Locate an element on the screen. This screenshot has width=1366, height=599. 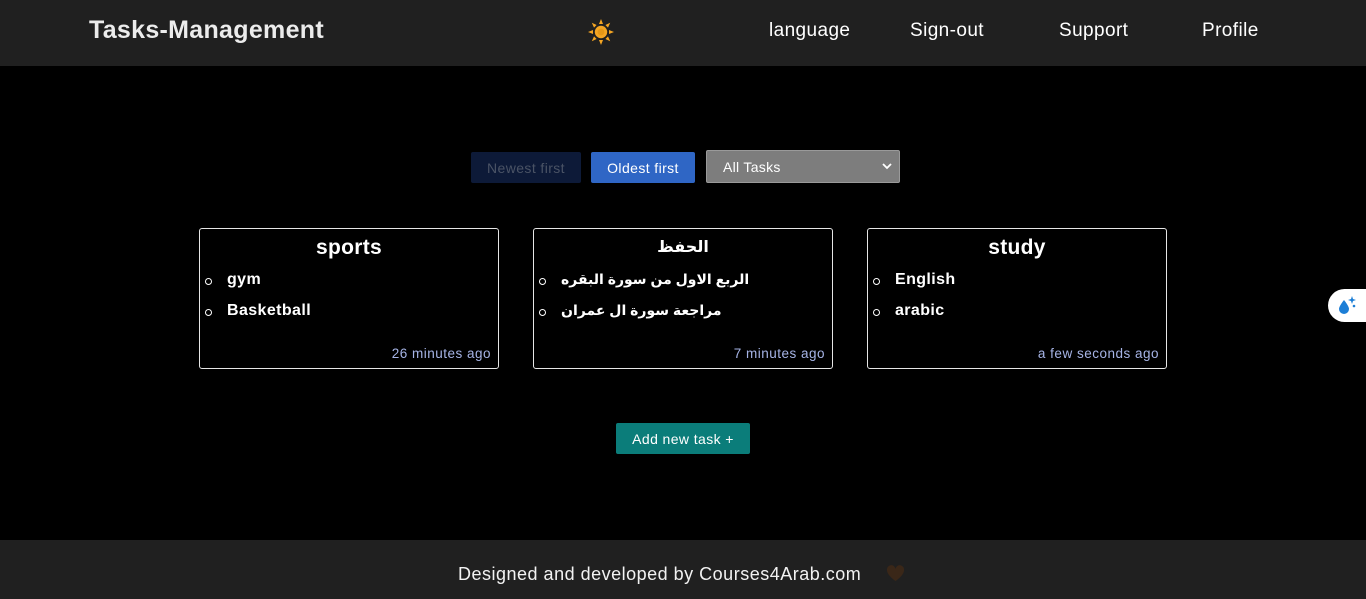
task-item: Basketball is located at coordinates (255, 317).